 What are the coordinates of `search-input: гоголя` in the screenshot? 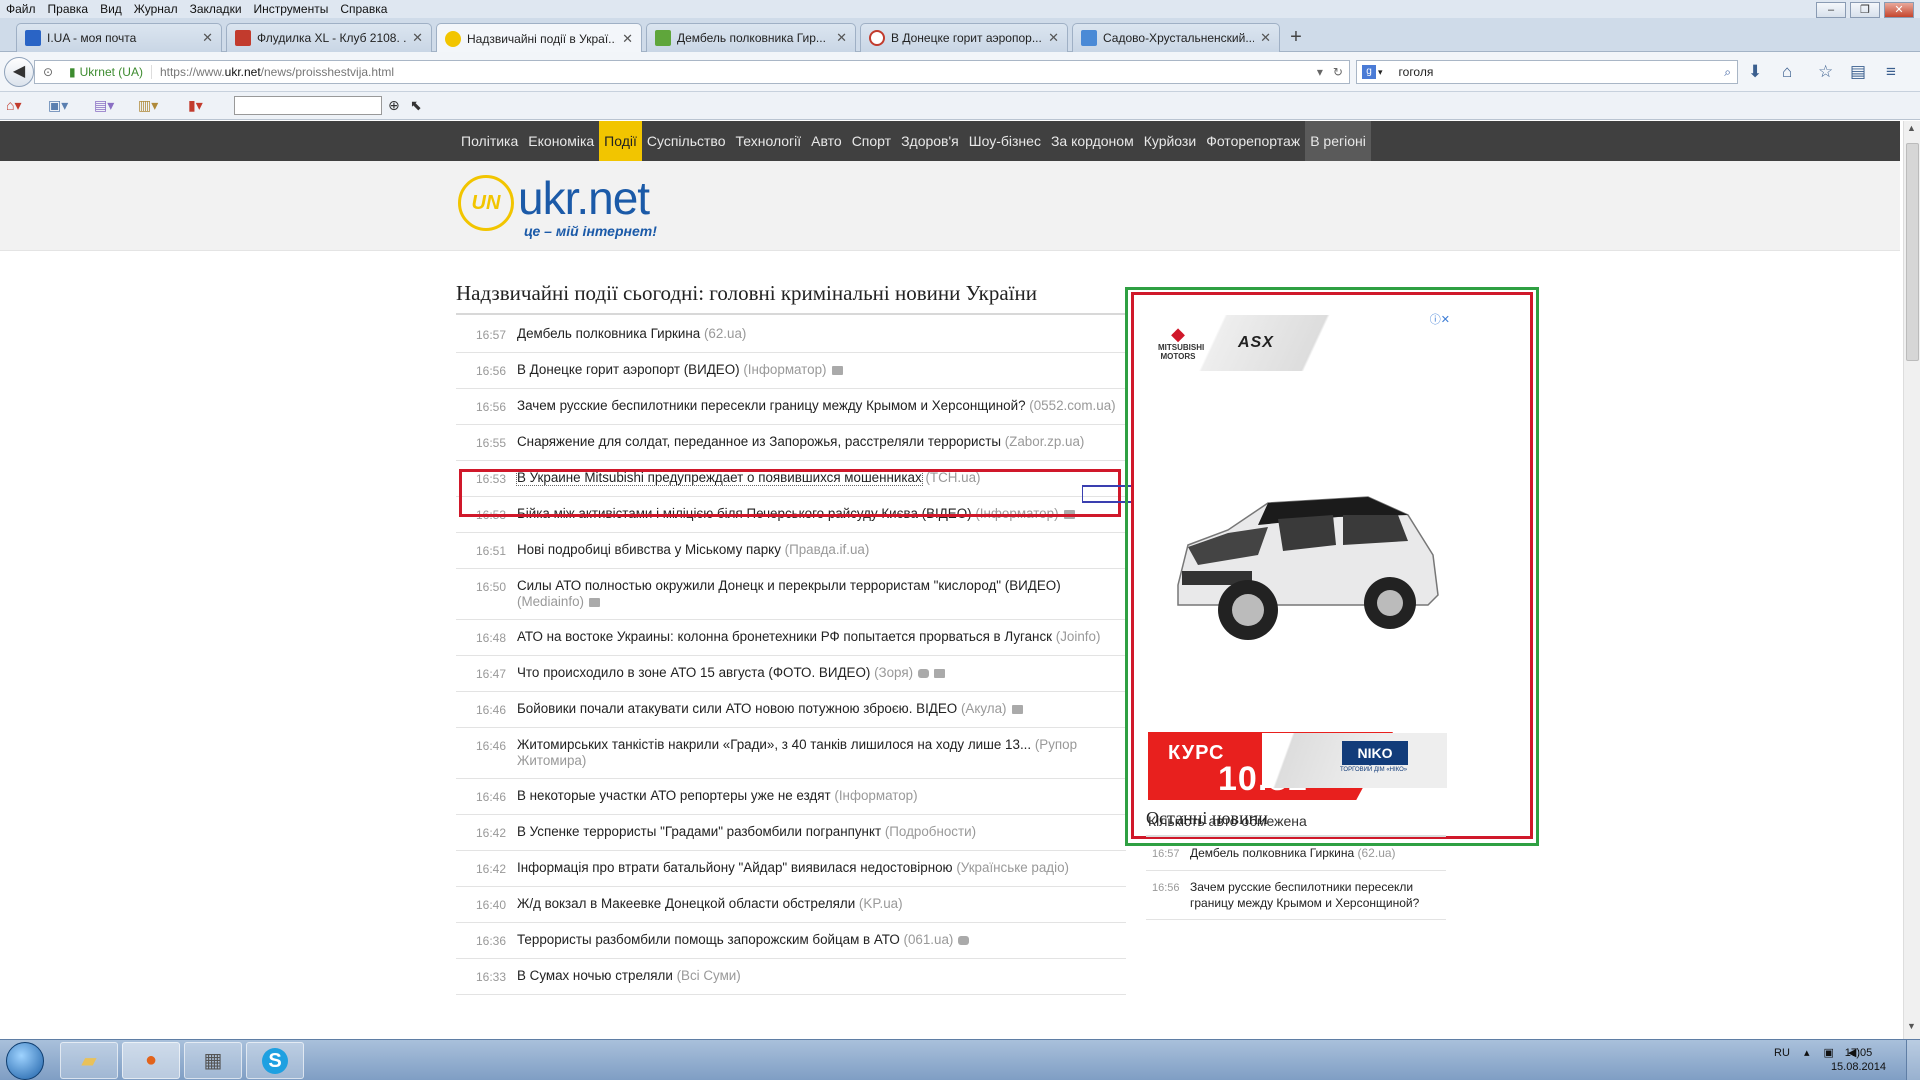 It's located at (1416, 72).